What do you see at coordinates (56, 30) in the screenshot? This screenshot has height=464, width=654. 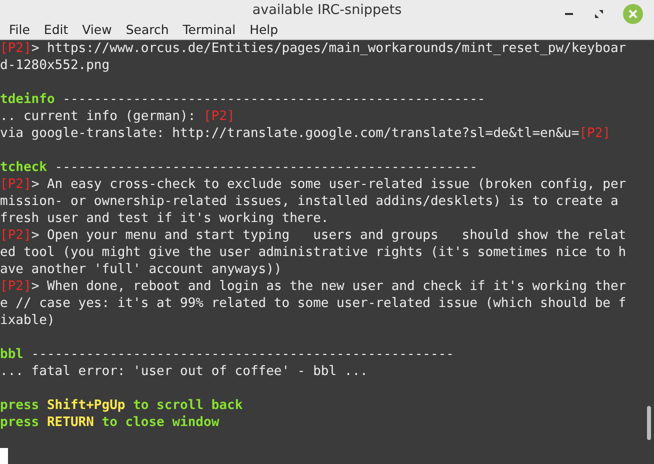 I see `menu-item: Edit` at bounding box center [56, 30].